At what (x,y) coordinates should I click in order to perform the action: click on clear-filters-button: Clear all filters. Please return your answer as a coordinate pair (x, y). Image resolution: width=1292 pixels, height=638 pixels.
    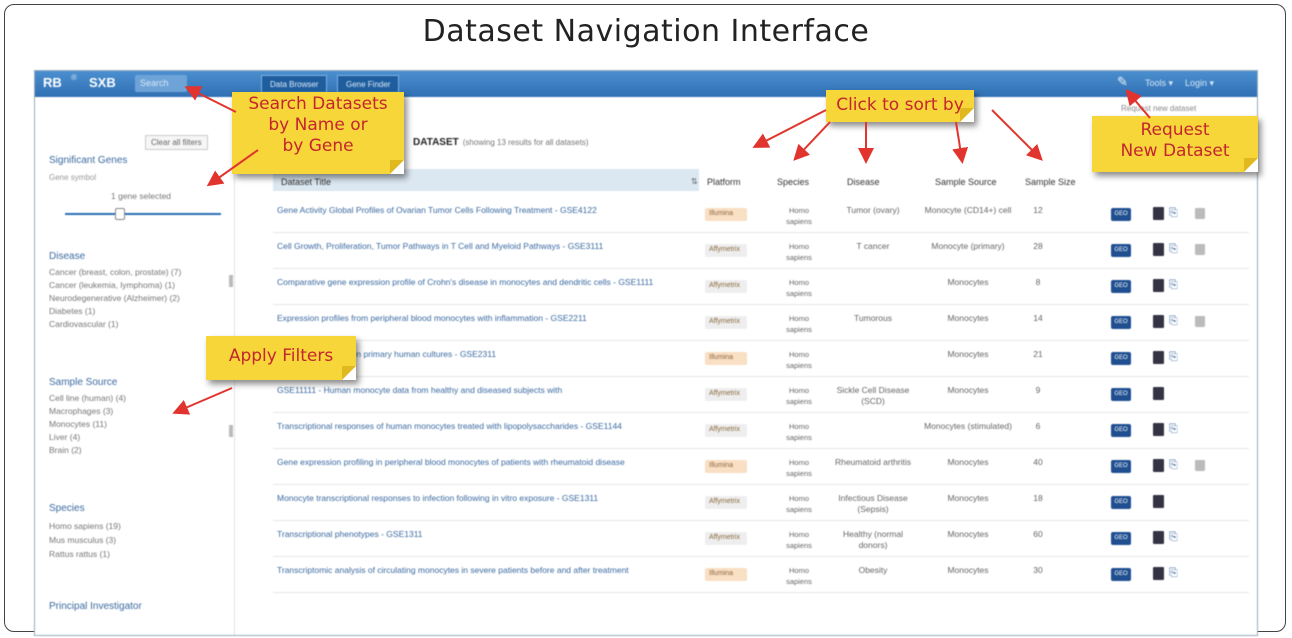
    Looking at the image, I should click on (176, 142).